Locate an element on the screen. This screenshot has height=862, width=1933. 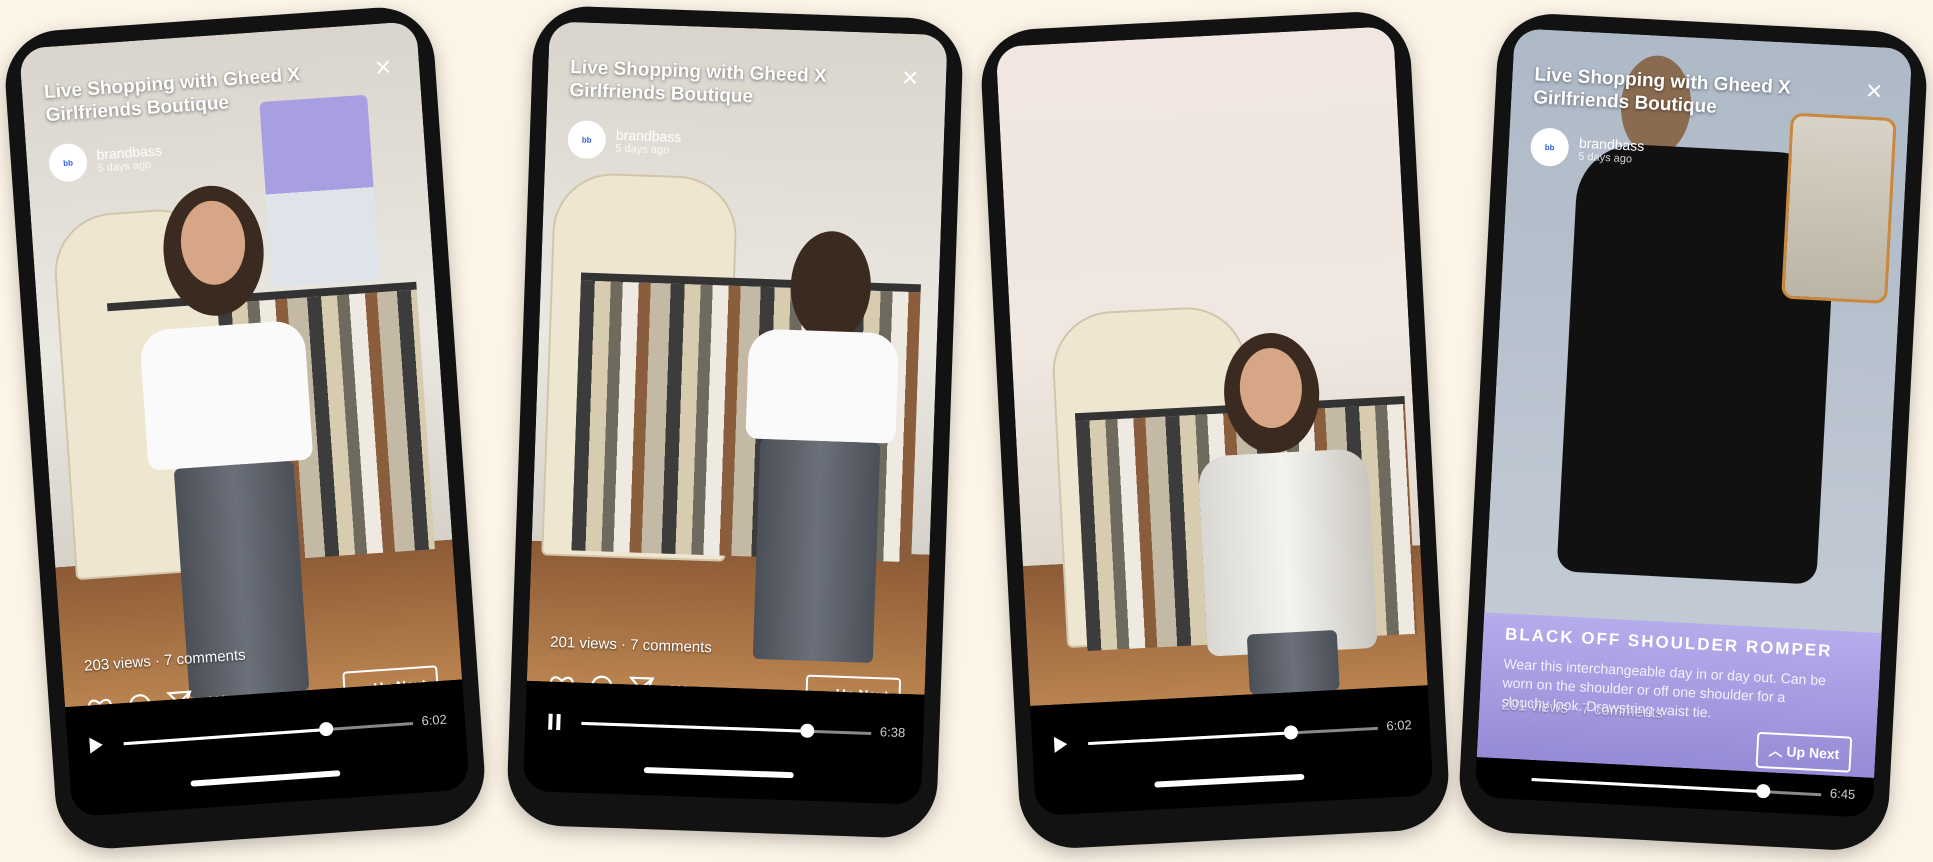
player-controls: 6:02 is located at coordinates (1232, 750).